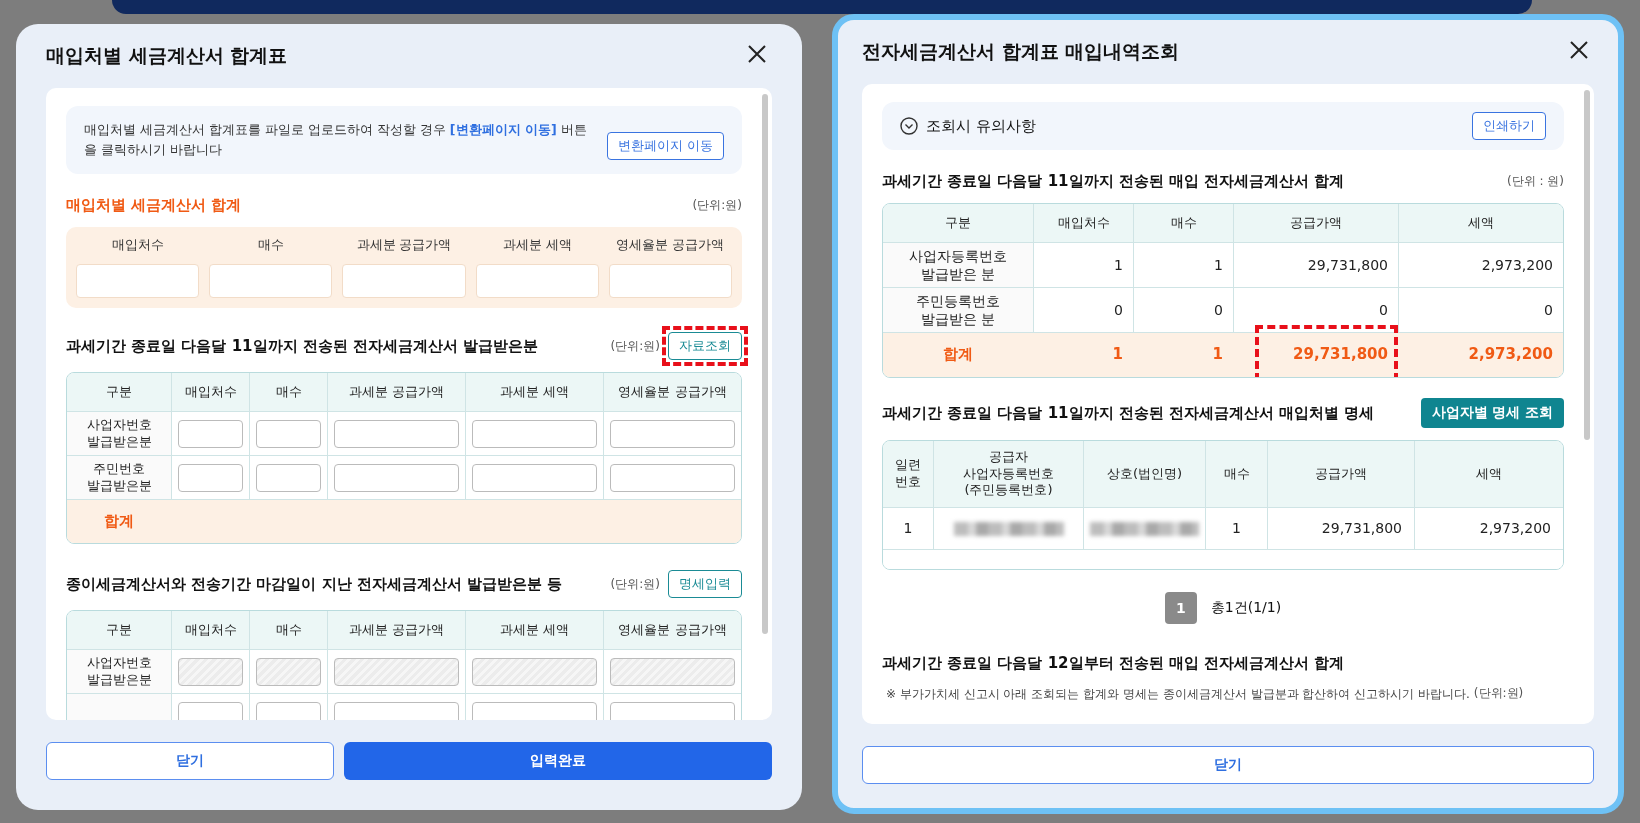 The height and width of the screenshot is (823, 1640). Describe the element at coordinates (705, 346) in the screenshot. I see `action-button: 자료조회` at that location.